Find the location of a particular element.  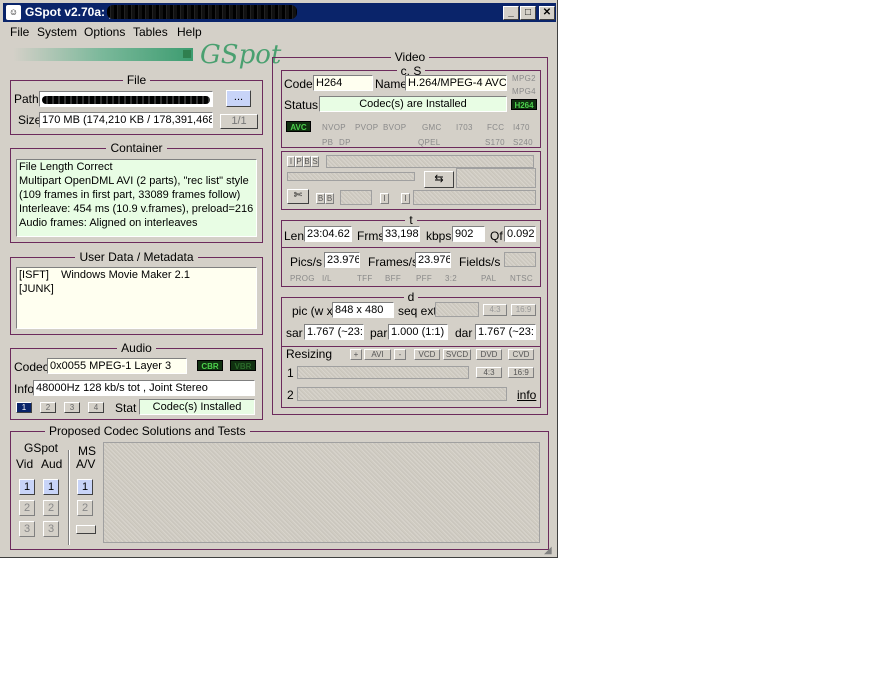

mpg2-tag: MPG2 is located at coordinates (524, 78).